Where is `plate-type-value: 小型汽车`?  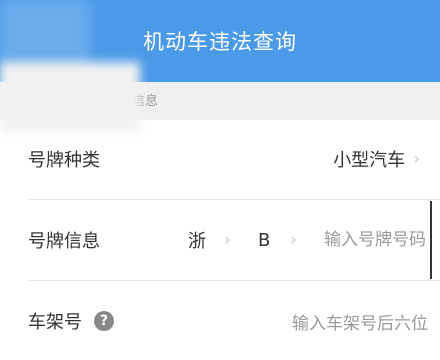
plate-type-value: 小型汽车 is located at coordinates (369, 160).